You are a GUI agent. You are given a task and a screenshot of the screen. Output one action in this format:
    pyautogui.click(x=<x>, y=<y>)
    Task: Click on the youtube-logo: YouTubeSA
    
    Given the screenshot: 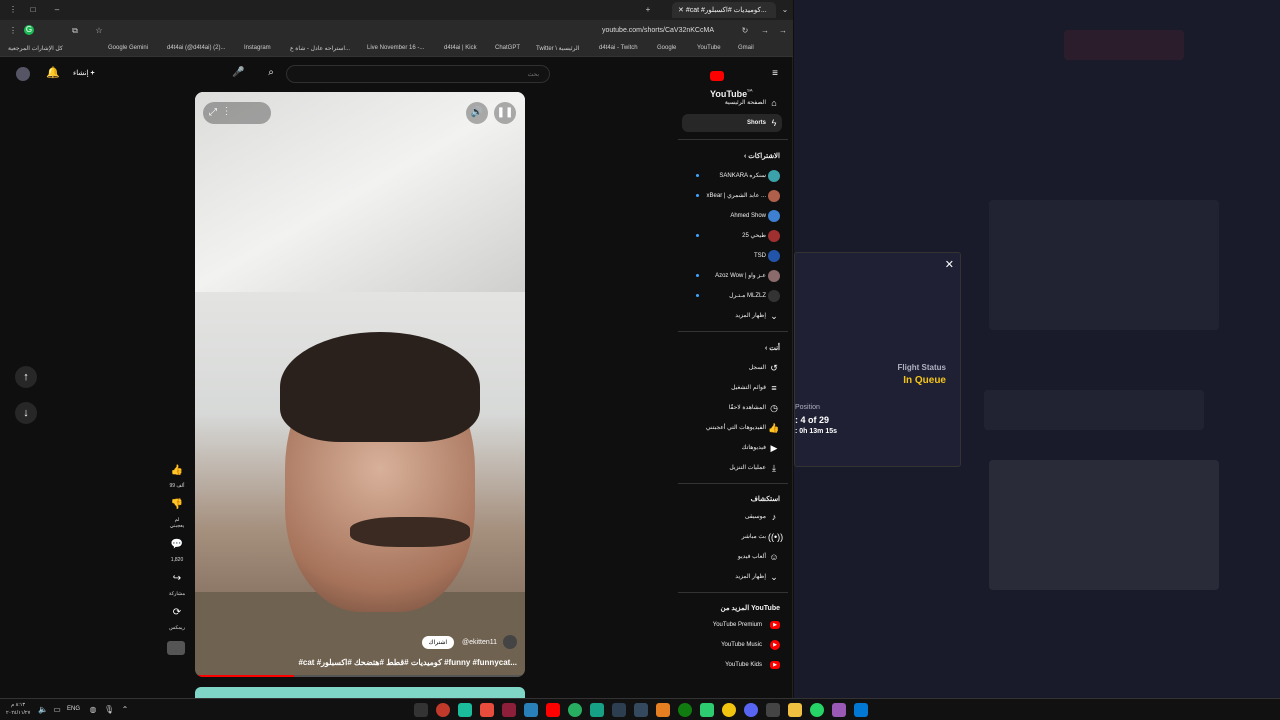 What is the action you would take?
    pyautogui.click(x=740, y=83)
    